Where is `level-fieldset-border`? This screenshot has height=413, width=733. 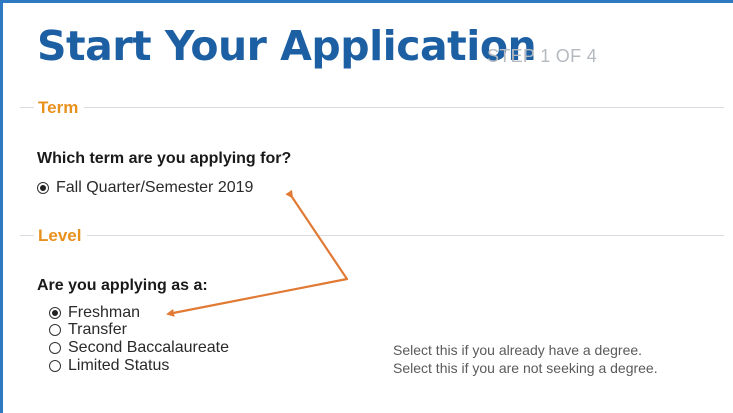
level-fieldset-border is located at coordinates (372, 235).